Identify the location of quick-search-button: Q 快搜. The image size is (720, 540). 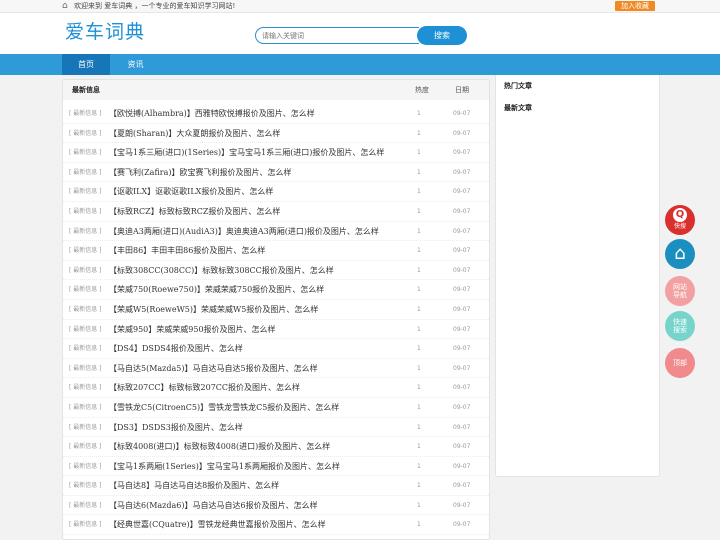
(680, 220).